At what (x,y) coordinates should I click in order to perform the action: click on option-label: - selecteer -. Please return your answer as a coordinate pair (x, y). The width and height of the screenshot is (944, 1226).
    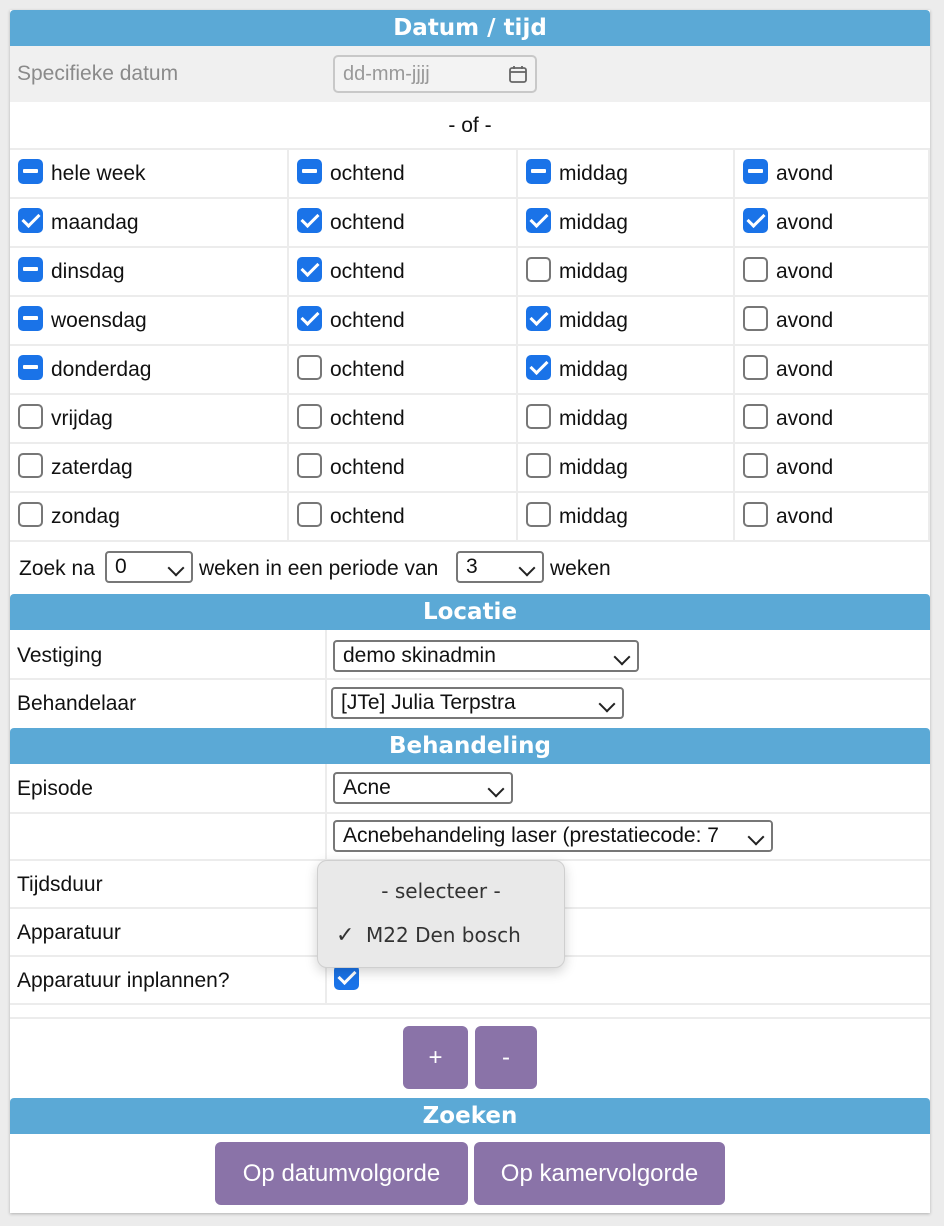
    Looking at the image, I should click on (441, 891).